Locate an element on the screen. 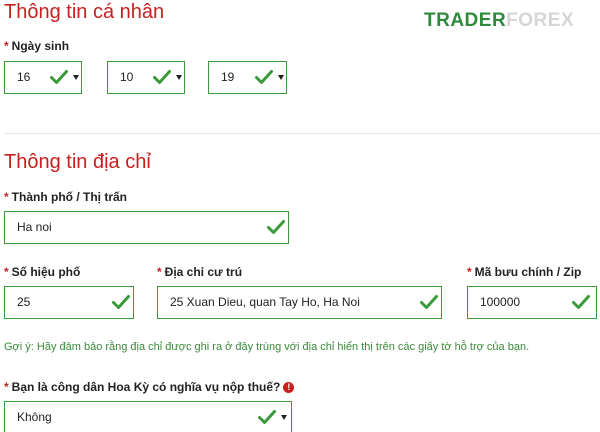  birth-date-label-text: Ngày sinh is located at coordinates (40, 46).